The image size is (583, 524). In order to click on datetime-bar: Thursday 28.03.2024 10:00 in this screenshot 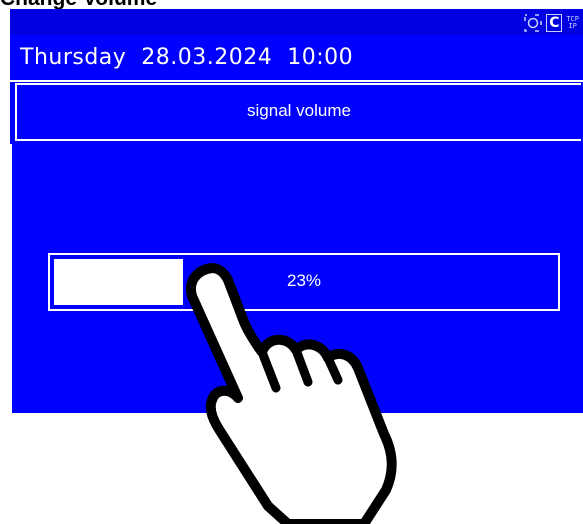, I will do `click(296, 59)`.